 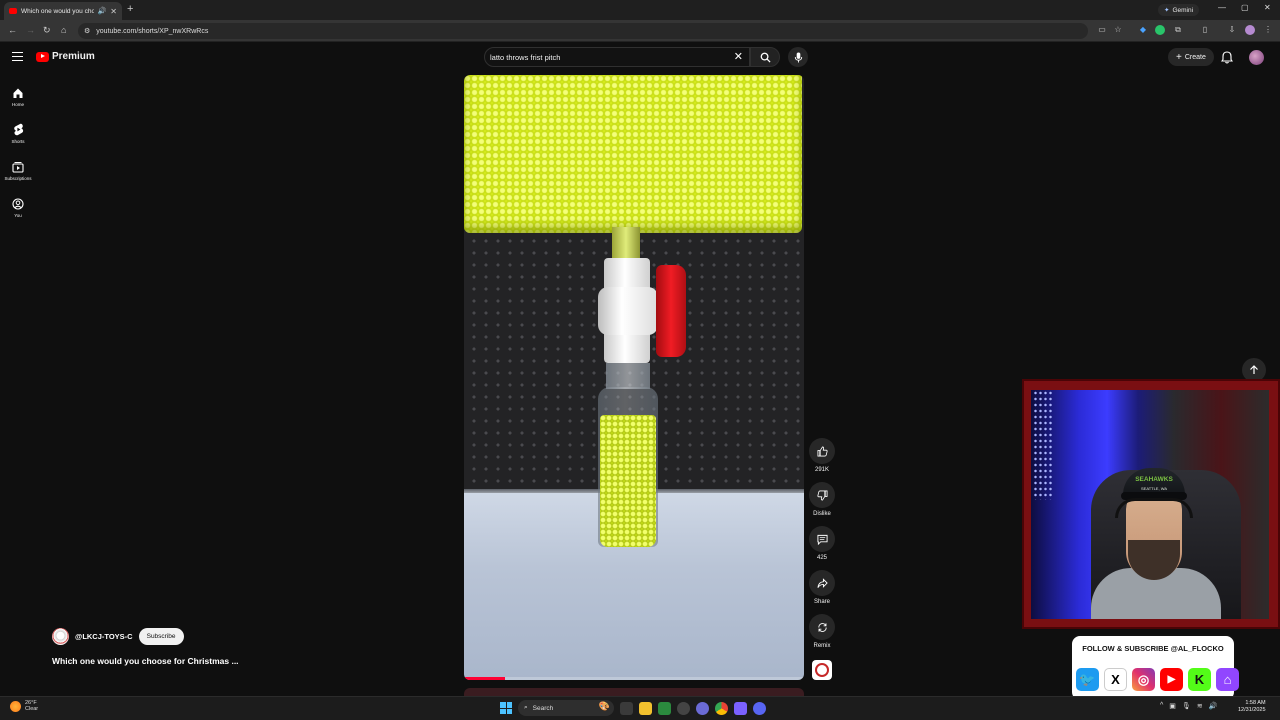 What do you see at coordinates (18, 129) in the screenshot?
I see `shorts-icon` at bounding box center [18, 129].